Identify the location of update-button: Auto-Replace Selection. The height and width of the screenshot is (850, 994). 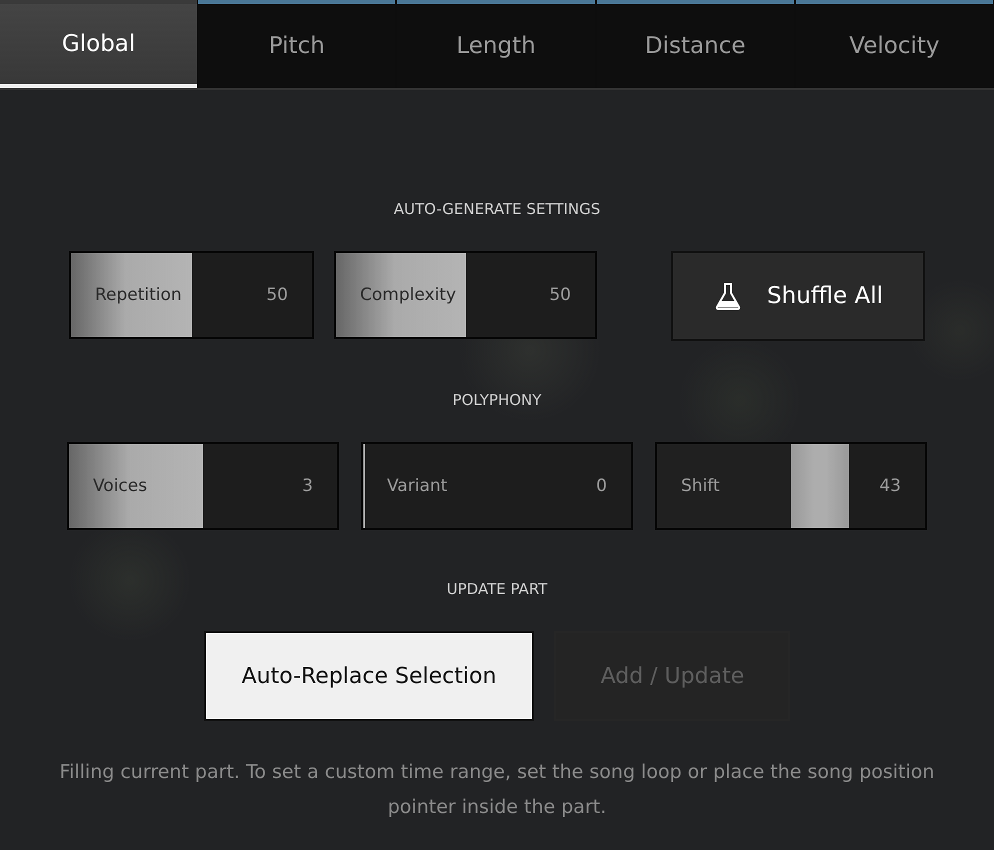
(369, 676).